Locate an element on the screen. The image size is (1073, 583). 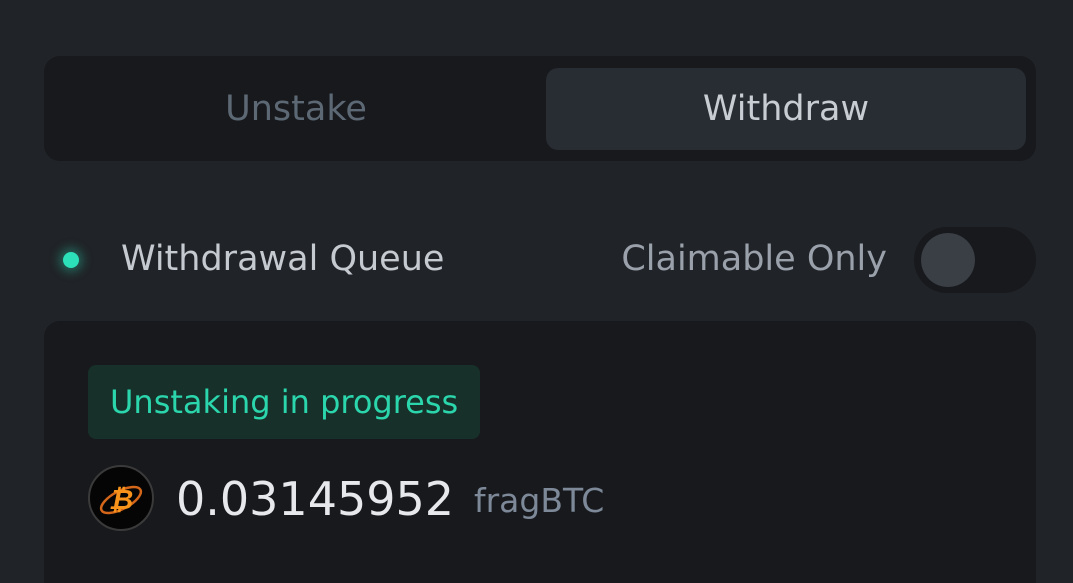
claimable-only-toggle is located at coordinates (975, 260).